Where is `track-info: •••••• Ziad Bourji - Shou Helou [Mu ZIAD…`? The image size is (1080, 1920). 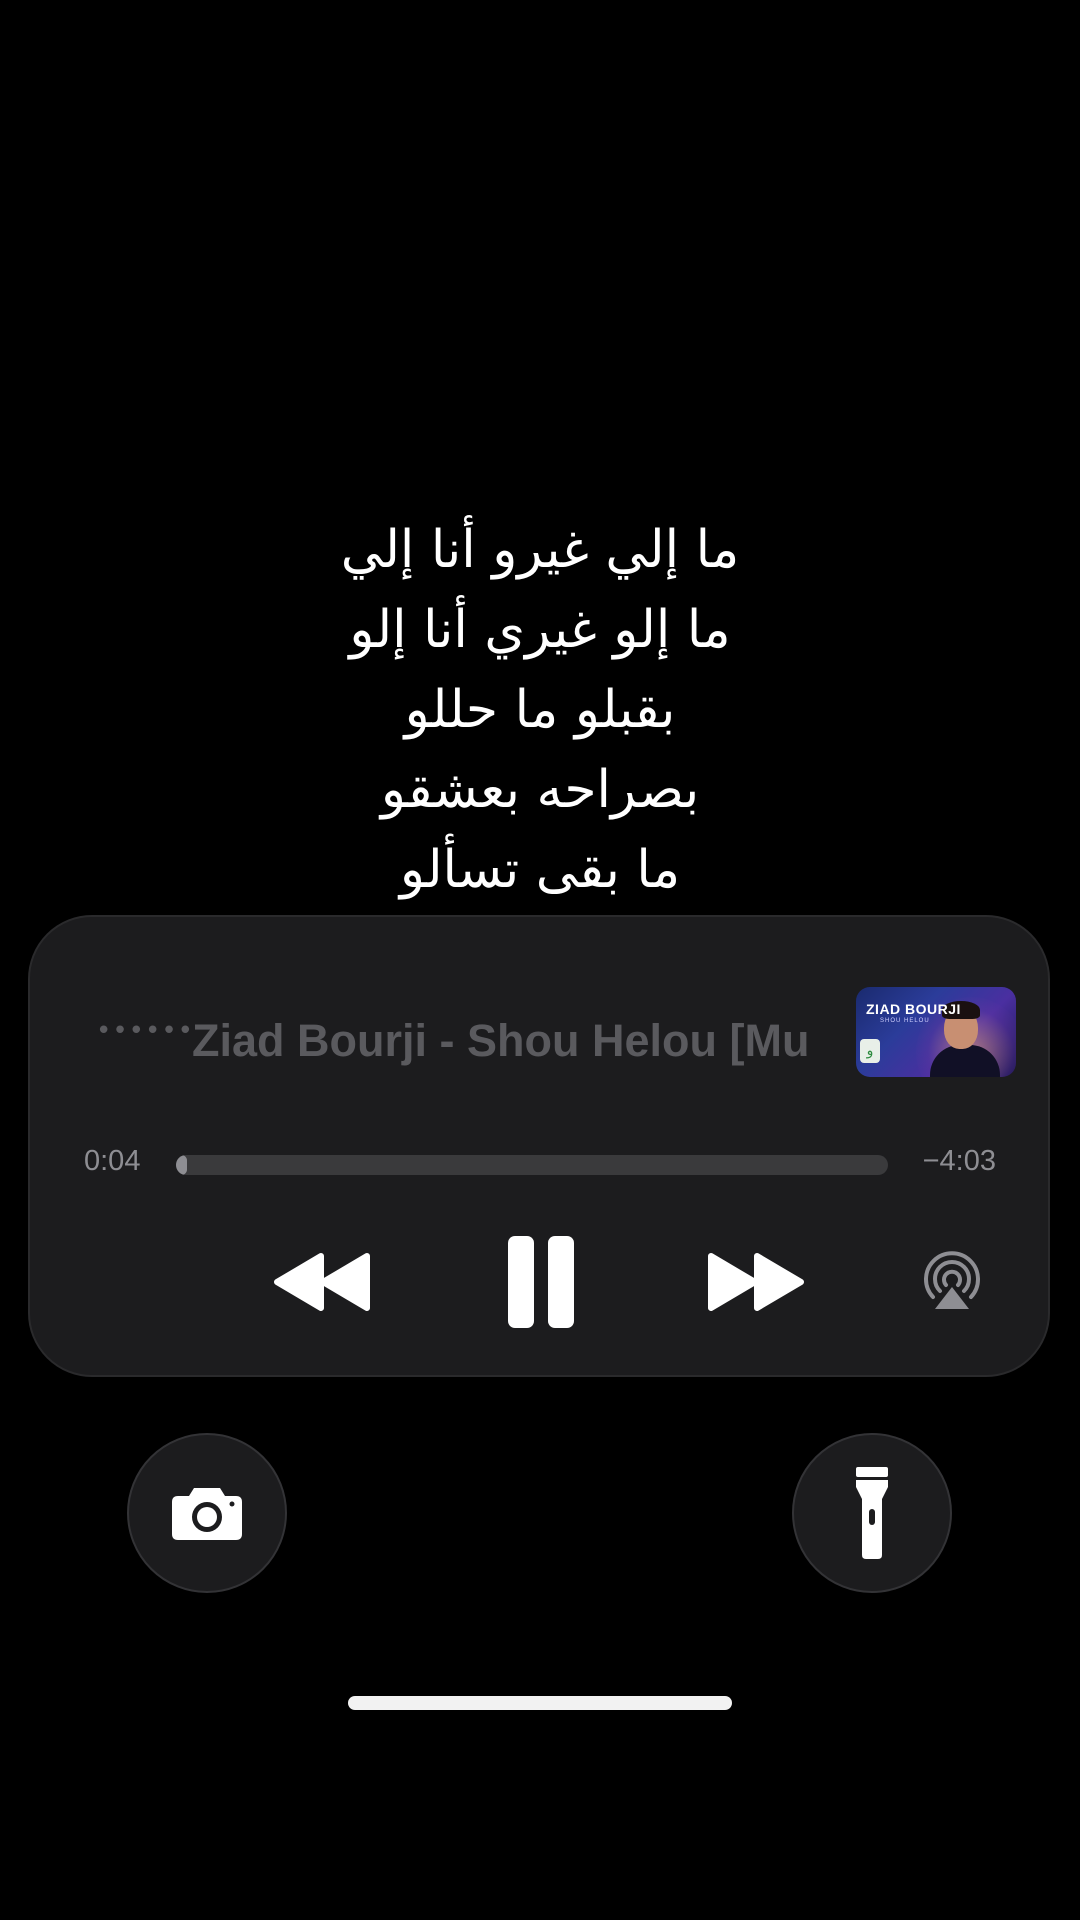 track-info: •••••• Ziad Bourji - Shou Helou [Mu ZIAD… is located at coordinates (539, 1037).